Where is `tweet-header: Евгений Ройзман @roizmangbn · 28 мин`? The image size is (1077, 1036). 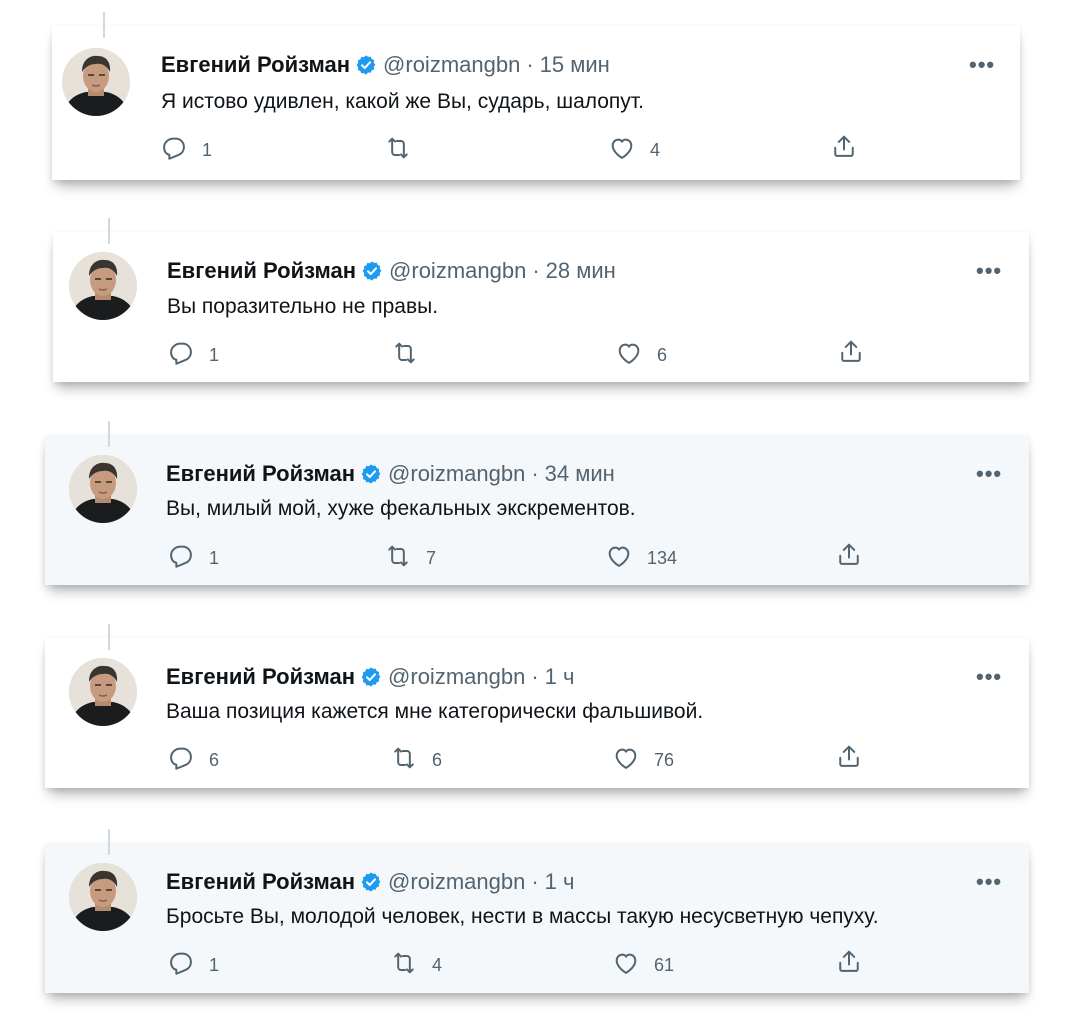
tweet-header: Евгений Ройзман @roizmangbn · 28 мин is located at coordinates (391, 271).